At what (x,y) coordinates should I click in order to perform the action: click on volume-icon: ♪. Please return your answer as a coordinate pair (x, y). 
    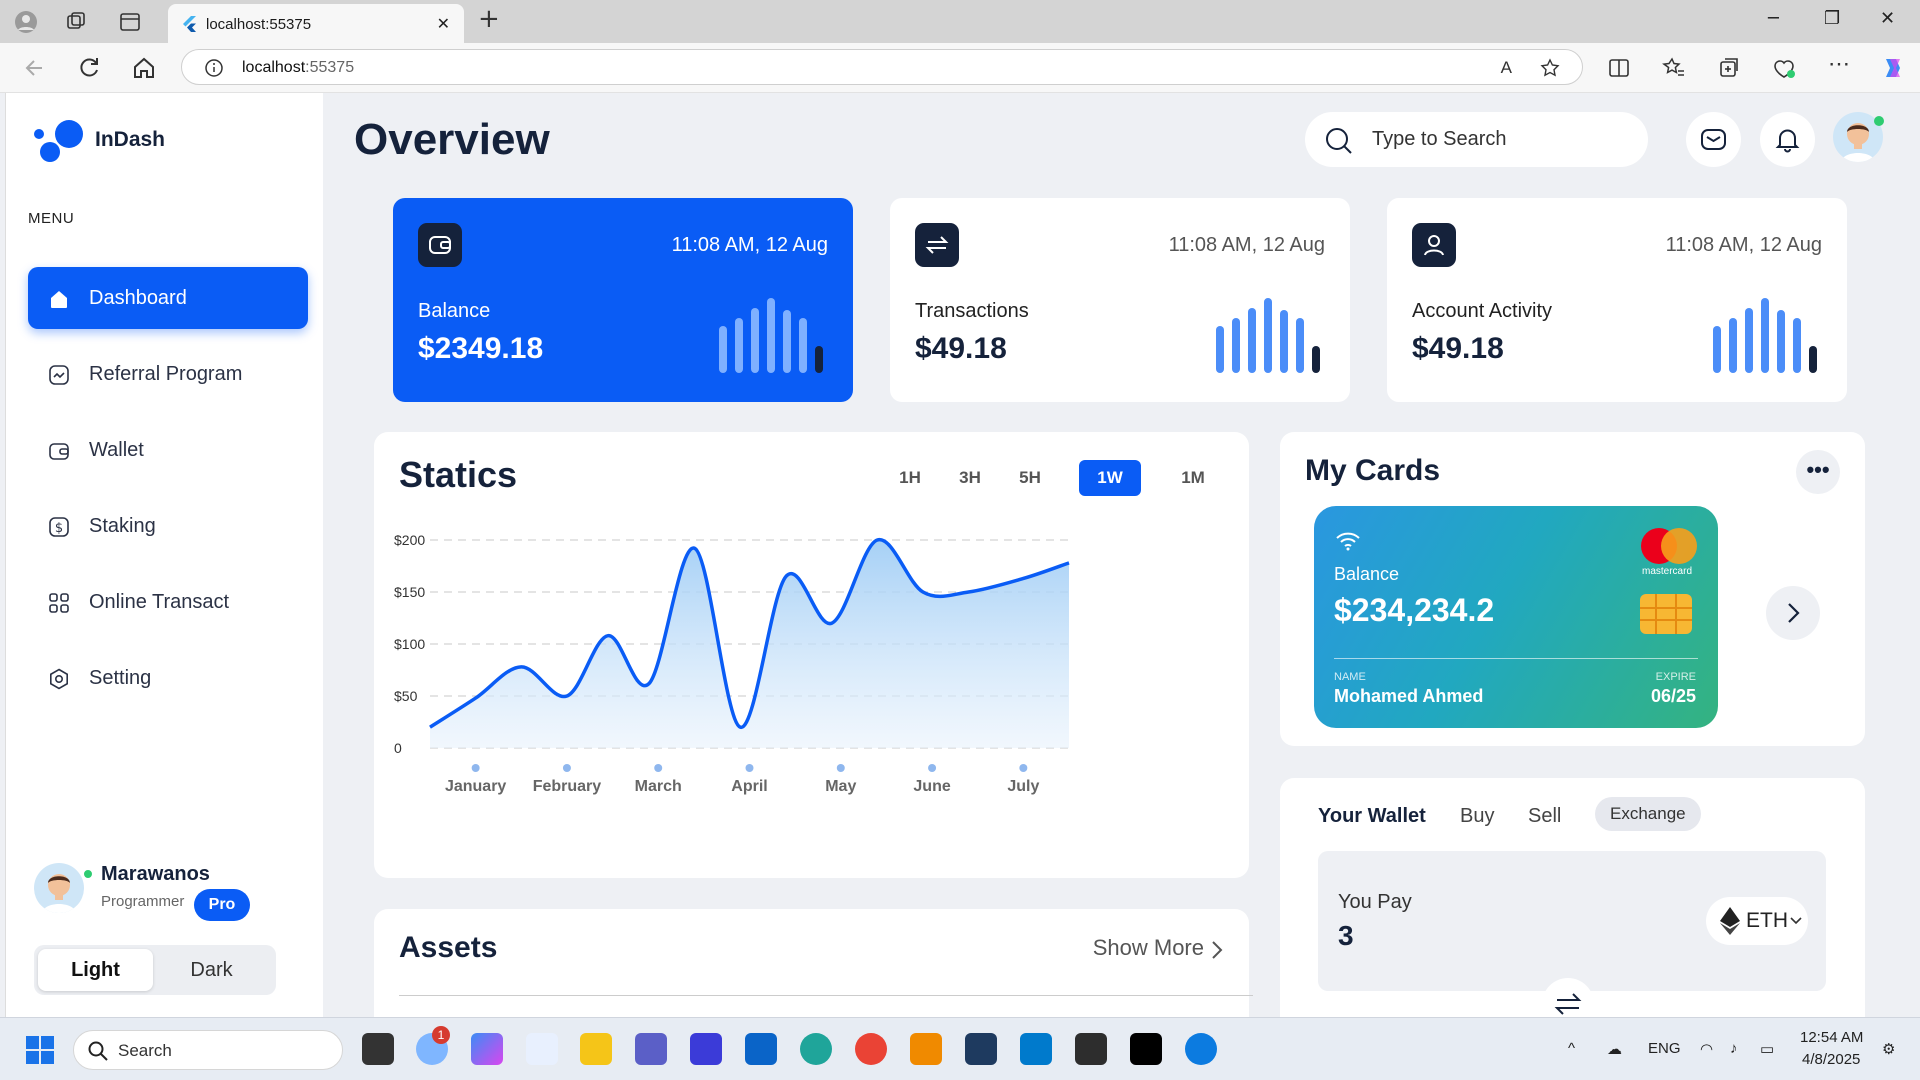
    Looking at the image, I should click on (1734, 1048).